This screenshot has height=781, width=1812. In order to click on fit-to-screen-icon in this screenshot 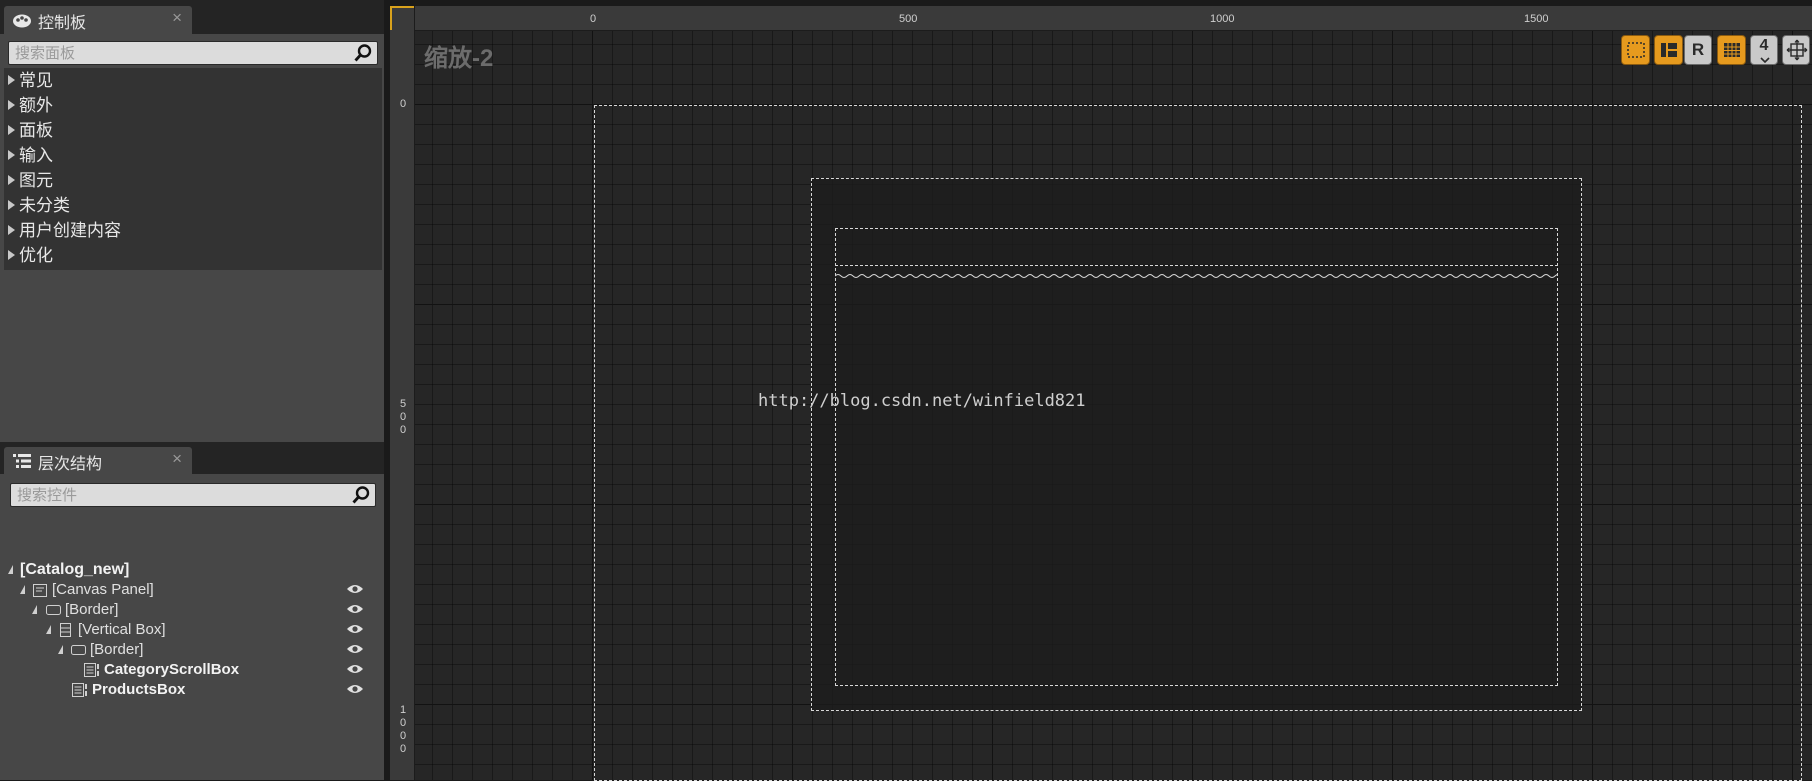, I will do `click(1797, 50)`.